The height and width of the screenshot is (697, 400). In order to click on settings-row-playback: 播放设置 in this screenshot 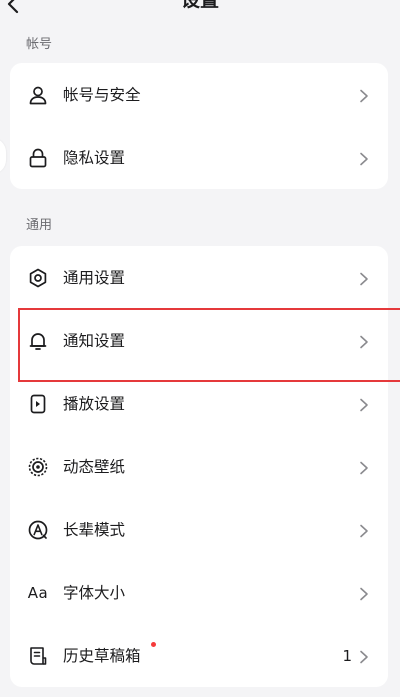, I will do `click(199, 403)`.